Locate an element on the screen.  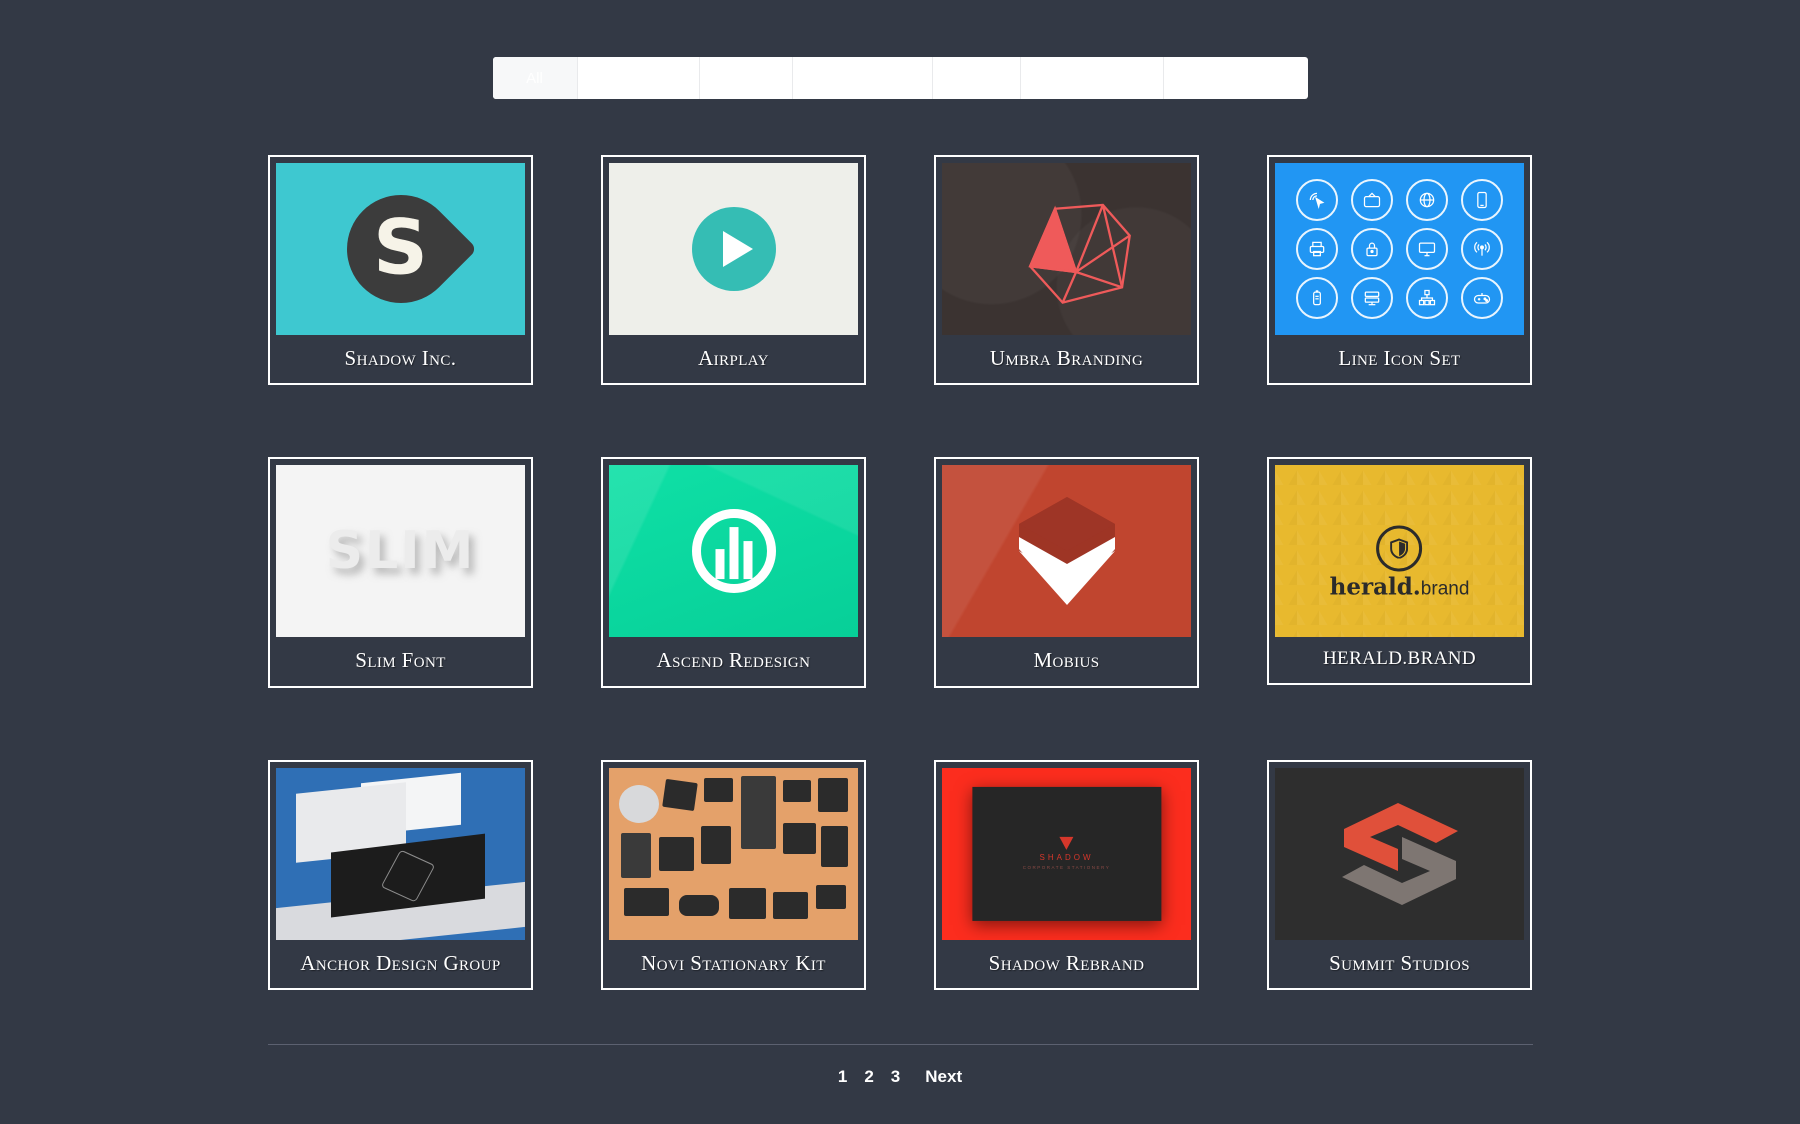
card-title: Line Icon Set is located at coordinates (1399, 358).